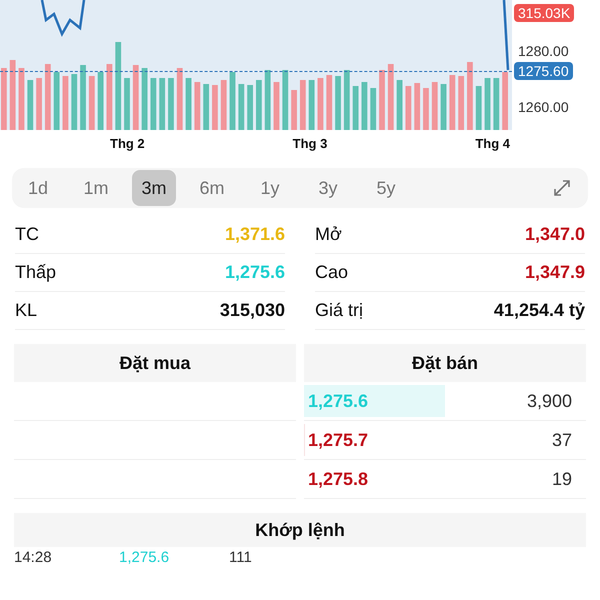 This screenshot has height=600, width=600. Describe the element at coordinates (33, 558) in the screenshot. I see `match-time: 14:28` at that location.